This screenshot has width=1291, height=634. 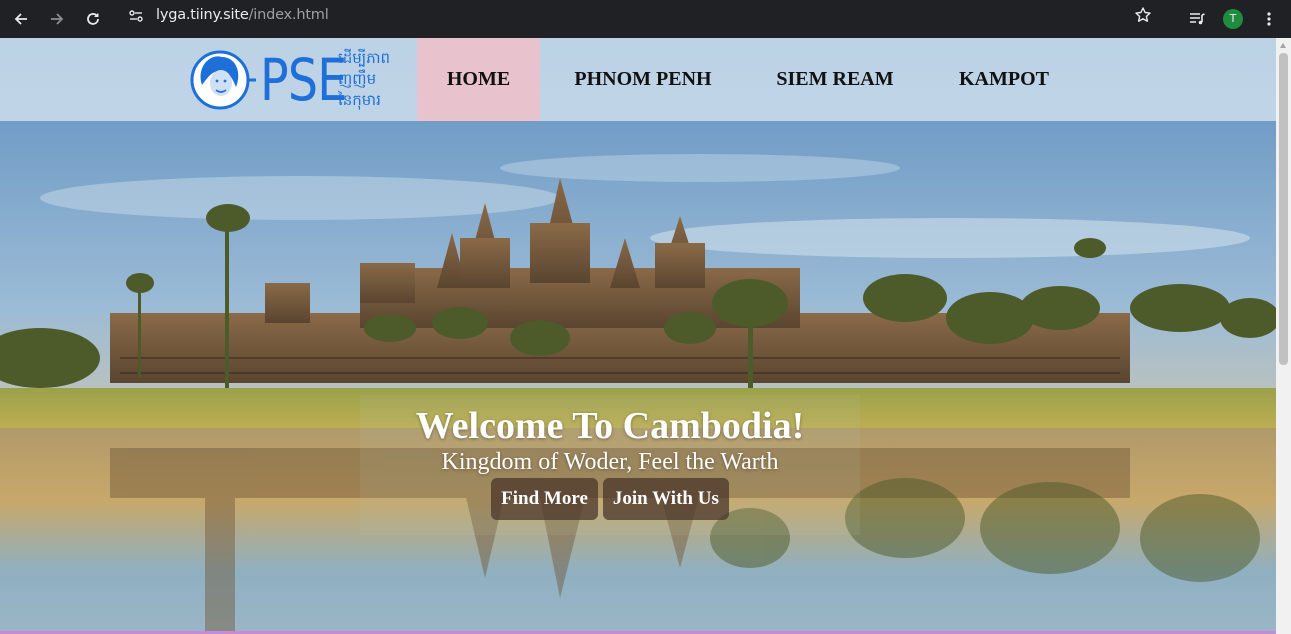 I want to click on profile-initial: T, so click(x=1233, y=19).